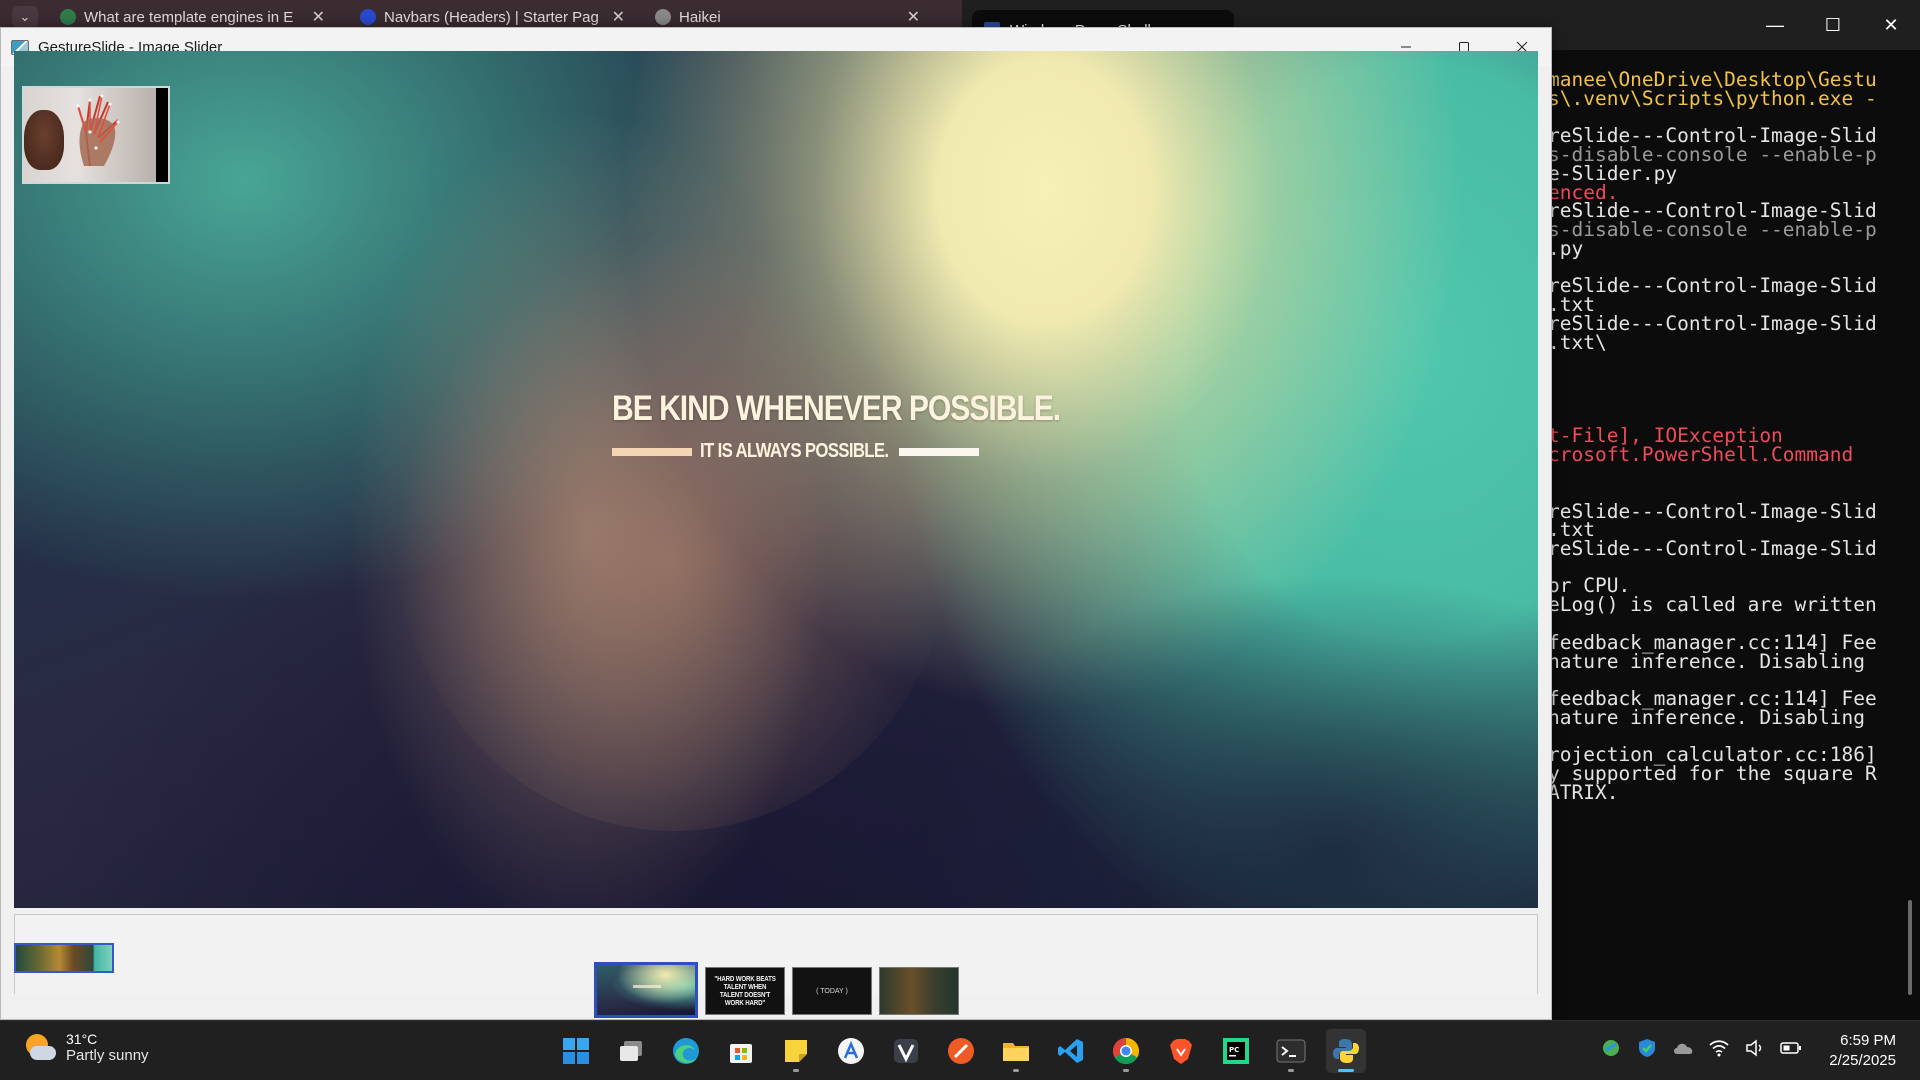  Describe the element at coordinates (1862, 1060) in the screenshot. I see `clock-date: 2/25/2025` at that location.